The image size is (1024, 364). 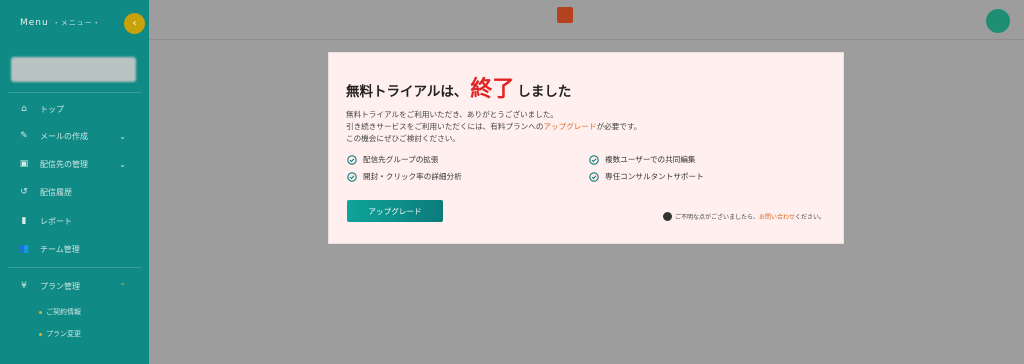 I want to click on sidebar-item-history: ↺ 配信履歴, so click(x=74, y=192).